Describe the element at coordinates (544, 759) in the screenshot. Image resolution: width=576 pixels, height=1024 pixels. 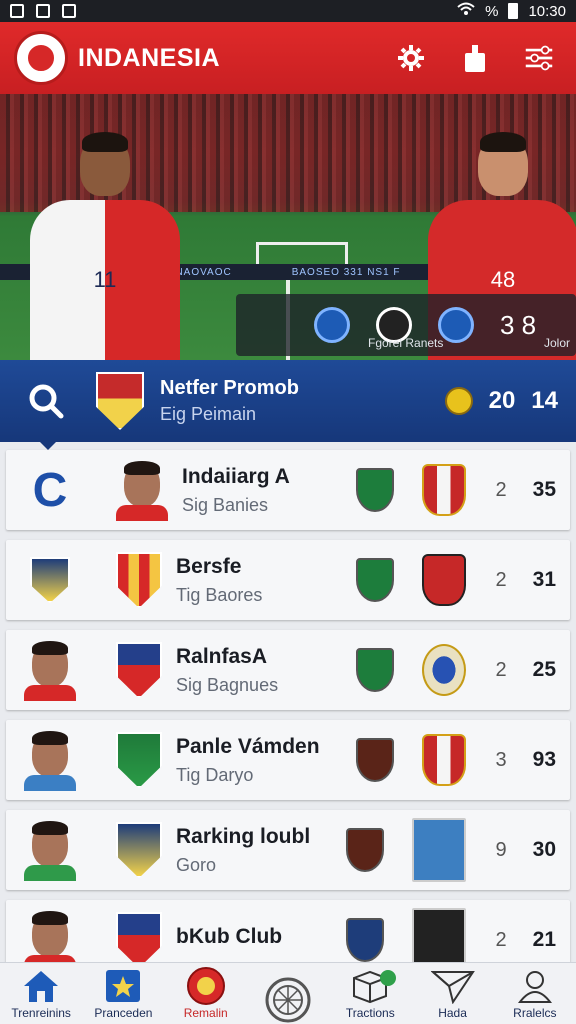
I see `row-value-2: 93` at that location.